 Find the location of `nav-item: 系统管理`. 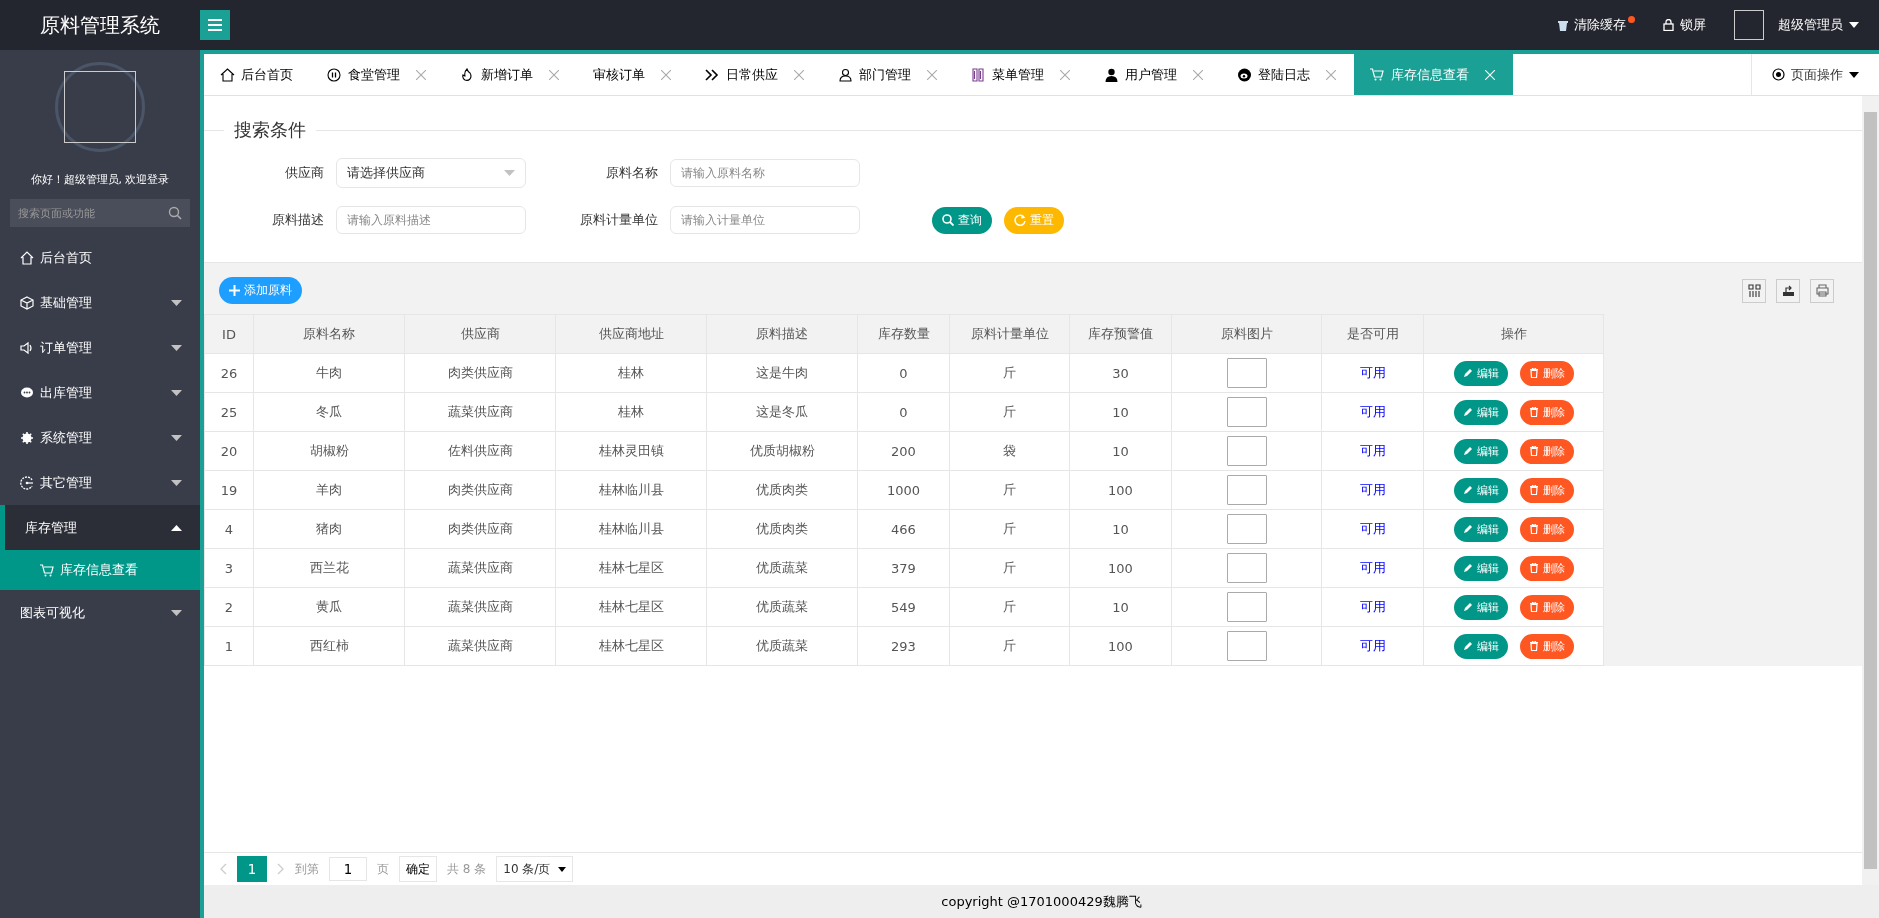

nav-item: 系统管理 is located at coordinates (100, 437).